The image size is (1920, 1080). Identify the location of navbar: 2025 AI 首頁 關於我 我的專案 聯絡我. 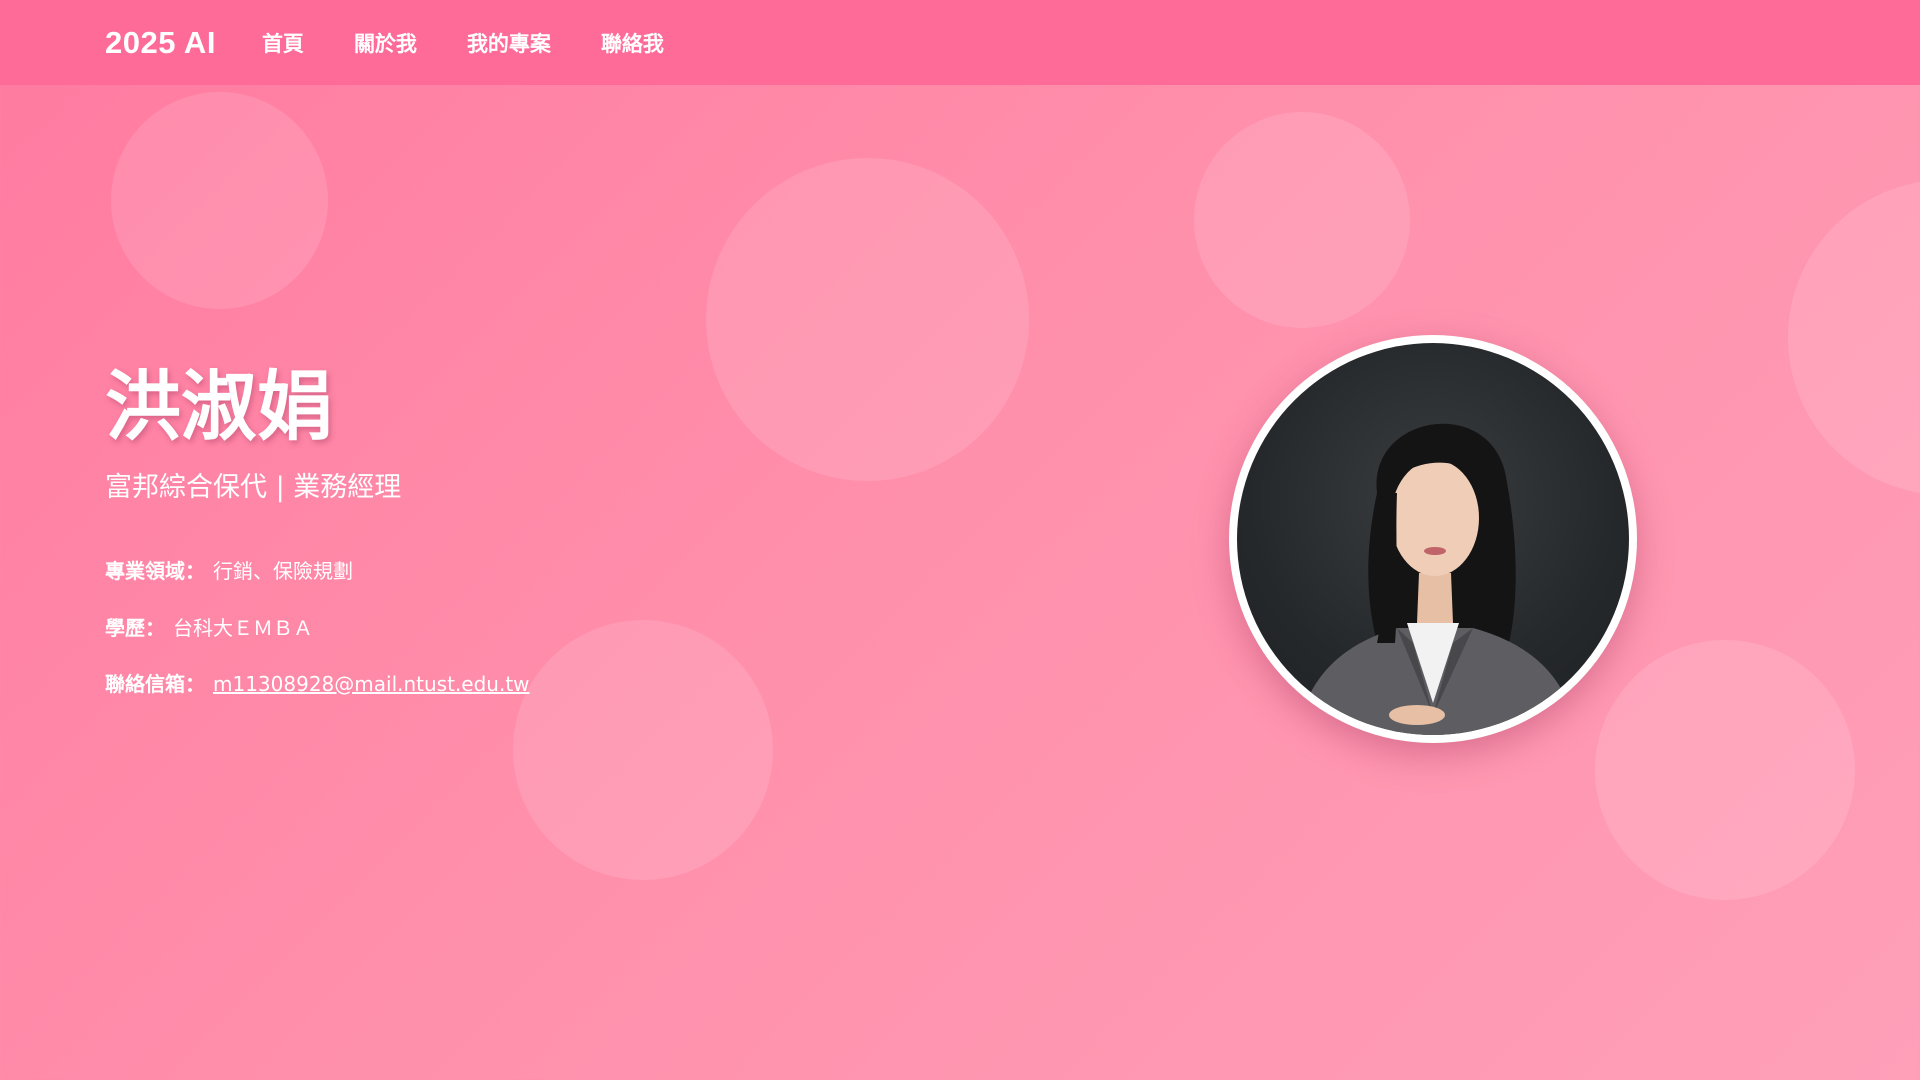
(960, 42).